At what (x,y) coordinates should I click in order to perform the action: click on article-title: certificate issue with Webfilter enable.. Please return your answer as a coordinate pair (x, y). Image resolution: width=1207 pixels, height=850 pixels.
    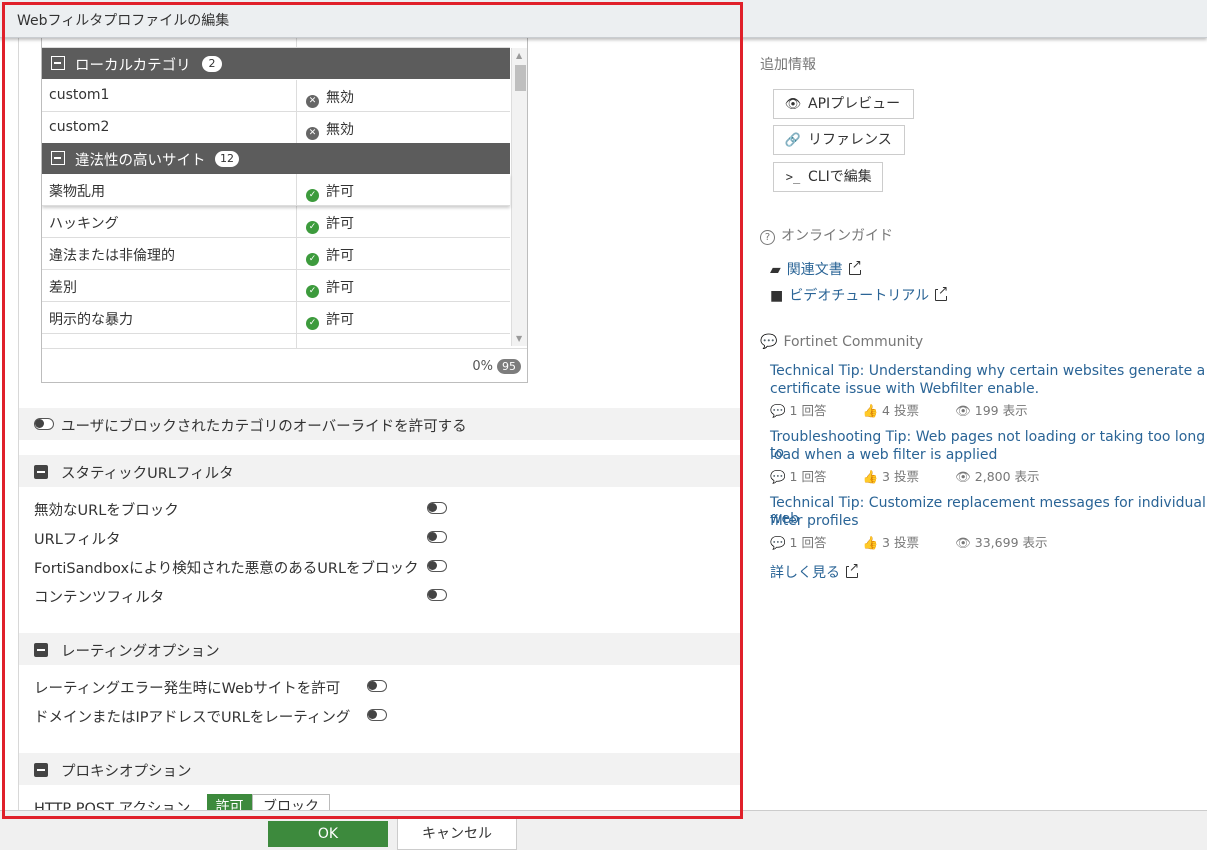
    Looking at the image, I should click on (904, 389).